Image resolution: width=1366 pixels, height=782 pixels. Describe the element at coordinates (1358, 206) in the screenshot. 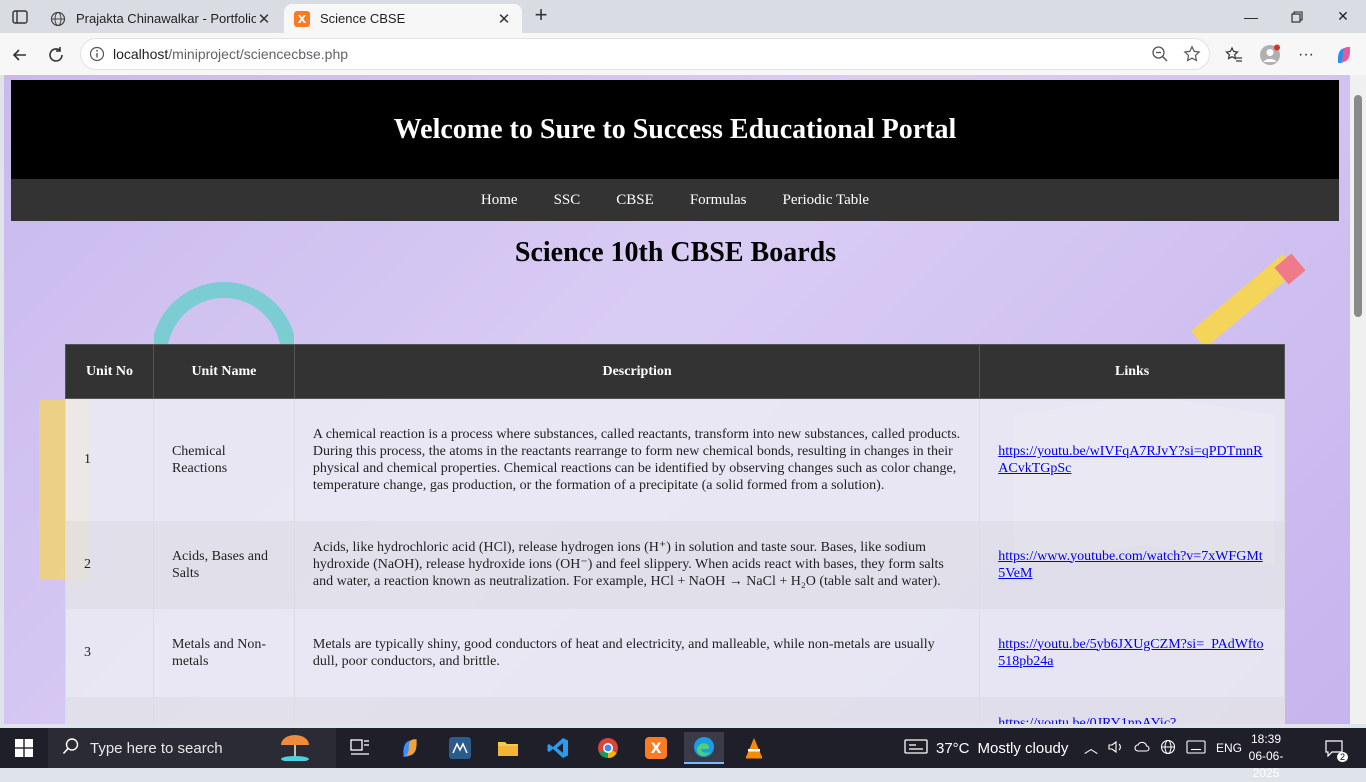

I see `scrollbar-thumb` at that location.